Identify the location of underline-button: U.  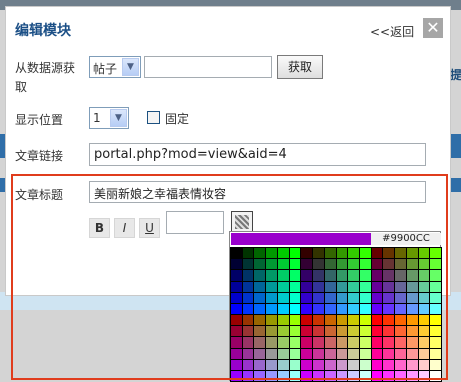
(149, 228).